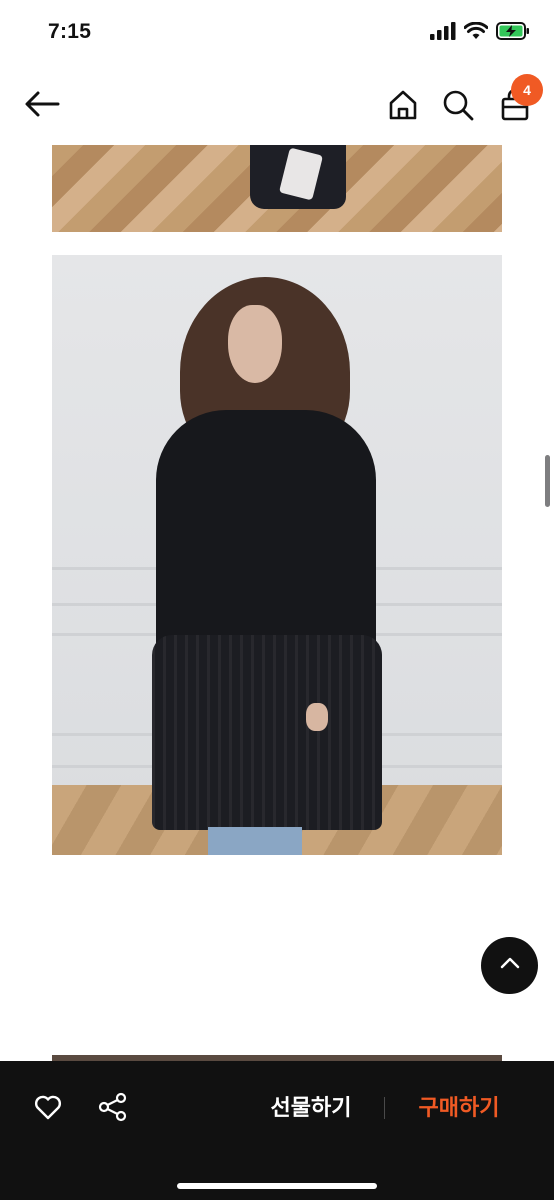 This screenshot has height=1200, width=554. I want to click on back-button, so click(42, 104).